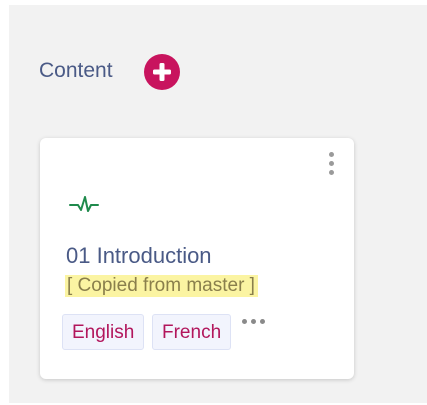 The width and height of the screenshot is (427, 405). What do you see at coordinates (161, 286) in the screenshot?
I see `copied-from-master-note: [ Copied from master ]` at bounding box center [161, 286].